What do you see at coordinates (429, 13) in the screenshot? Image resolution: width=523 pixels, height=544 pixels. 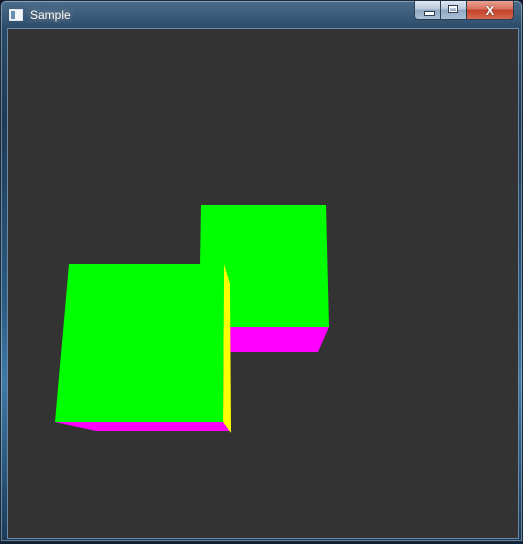 I see `minimize-icon` at bounding box center [429, 13].